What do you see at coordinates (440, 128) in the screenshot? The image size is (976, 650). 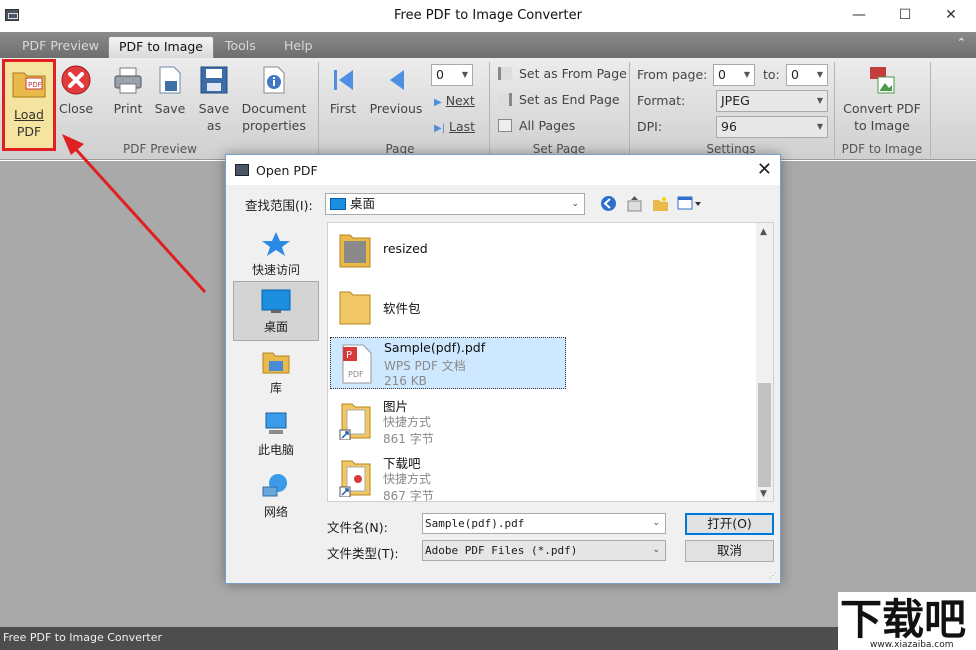 I see `last-page-icon: ▶|` at bounding box center [440, 128].